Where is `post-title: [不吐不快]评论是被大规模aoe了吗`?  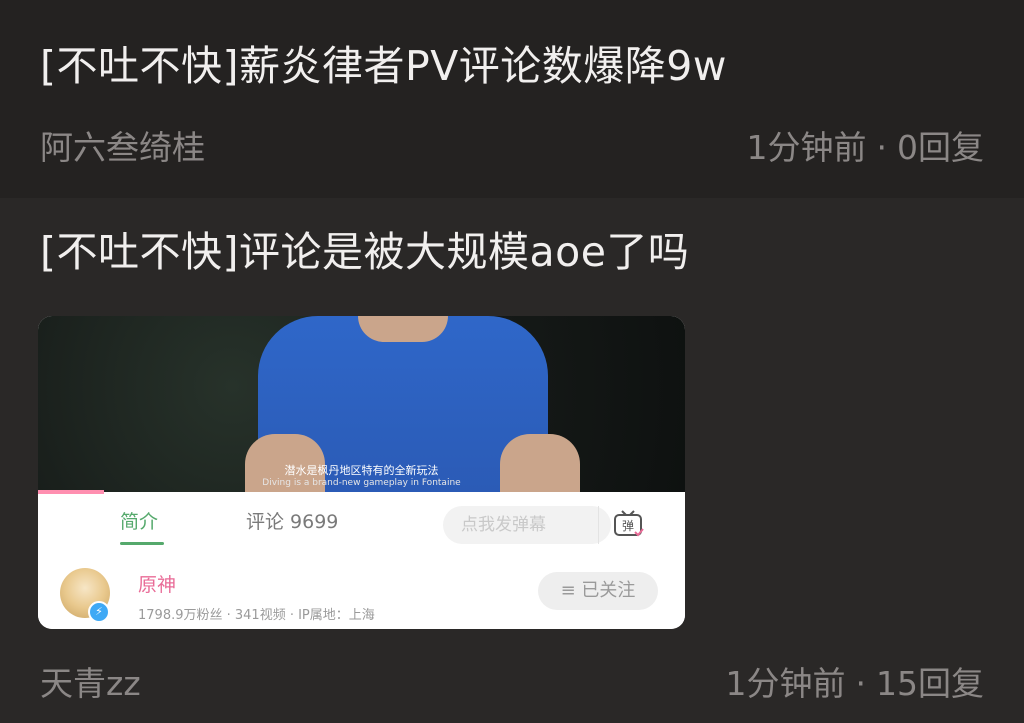 post-title: [不吐不快]评论是被大规模aoe了吗 is located at coordinates (364, 252).